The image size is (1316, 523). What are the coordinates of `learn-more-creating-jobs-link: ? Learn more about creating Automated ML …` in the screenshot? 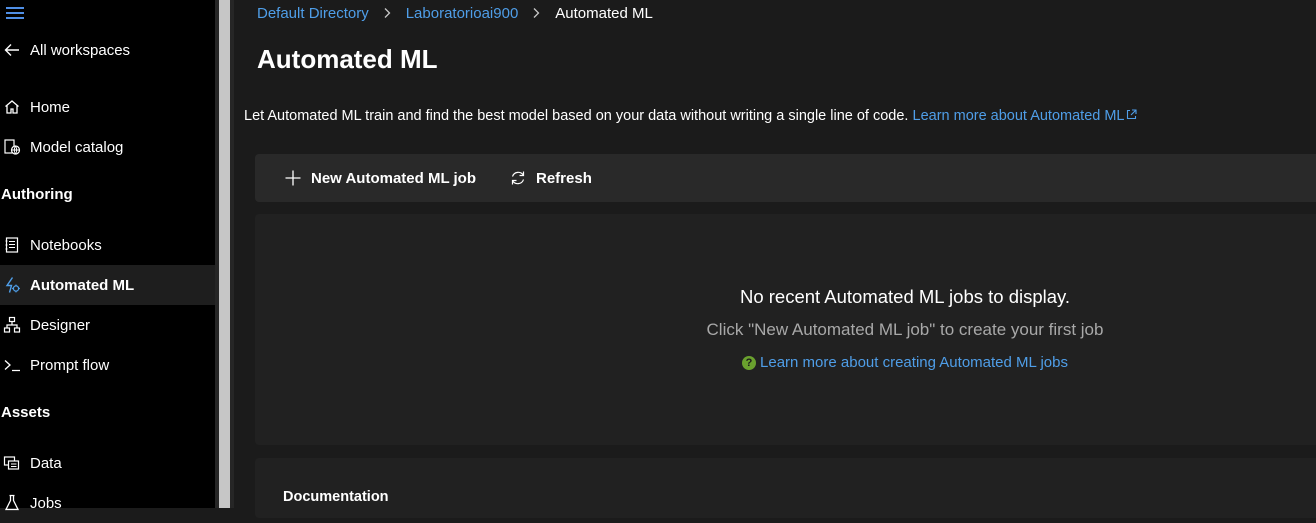 It's located at (785, 362).